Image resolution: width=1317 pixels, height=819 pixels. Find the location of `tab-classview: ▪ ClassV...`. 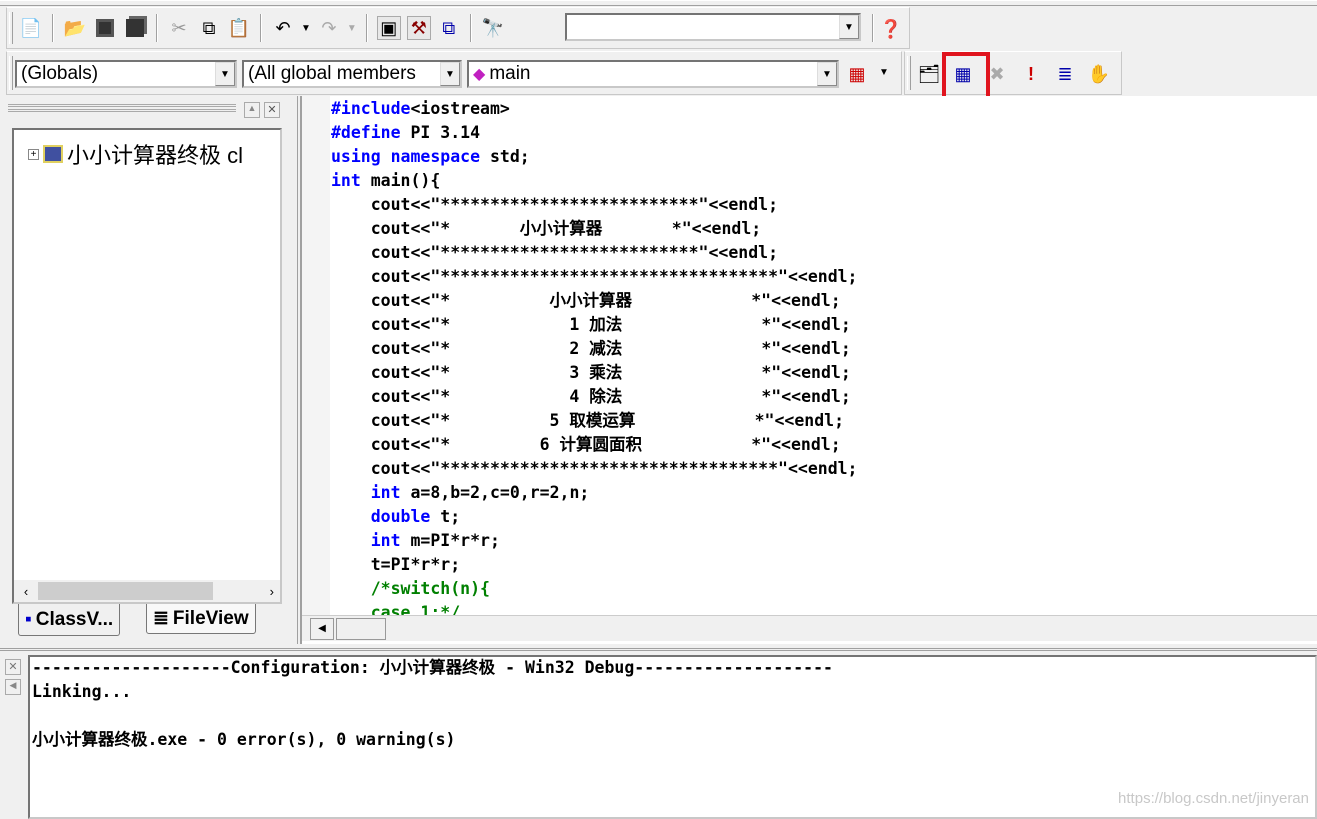

tab-classview: ▪ ClassV... is located at coordinates (69, 620).